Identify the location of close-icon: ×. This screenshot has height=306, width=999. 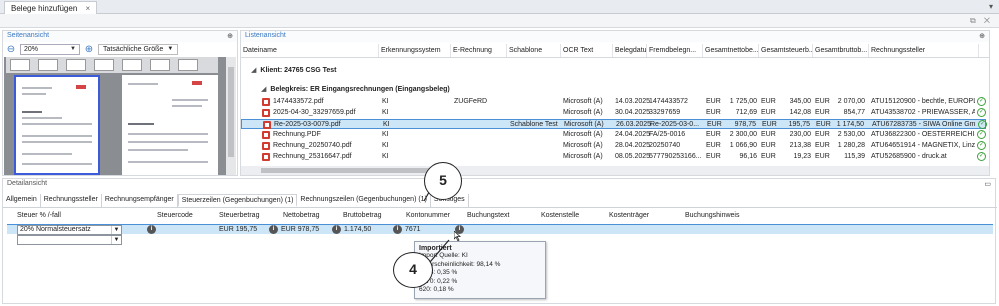
(88, 8).